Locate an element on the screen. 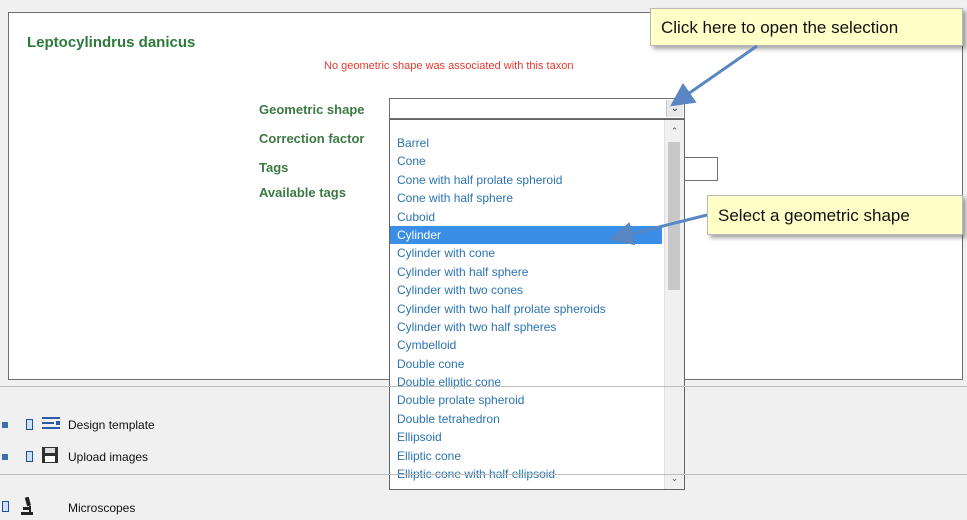  geometric-shape-select: ⌄ is located at coordinates (537, 108).